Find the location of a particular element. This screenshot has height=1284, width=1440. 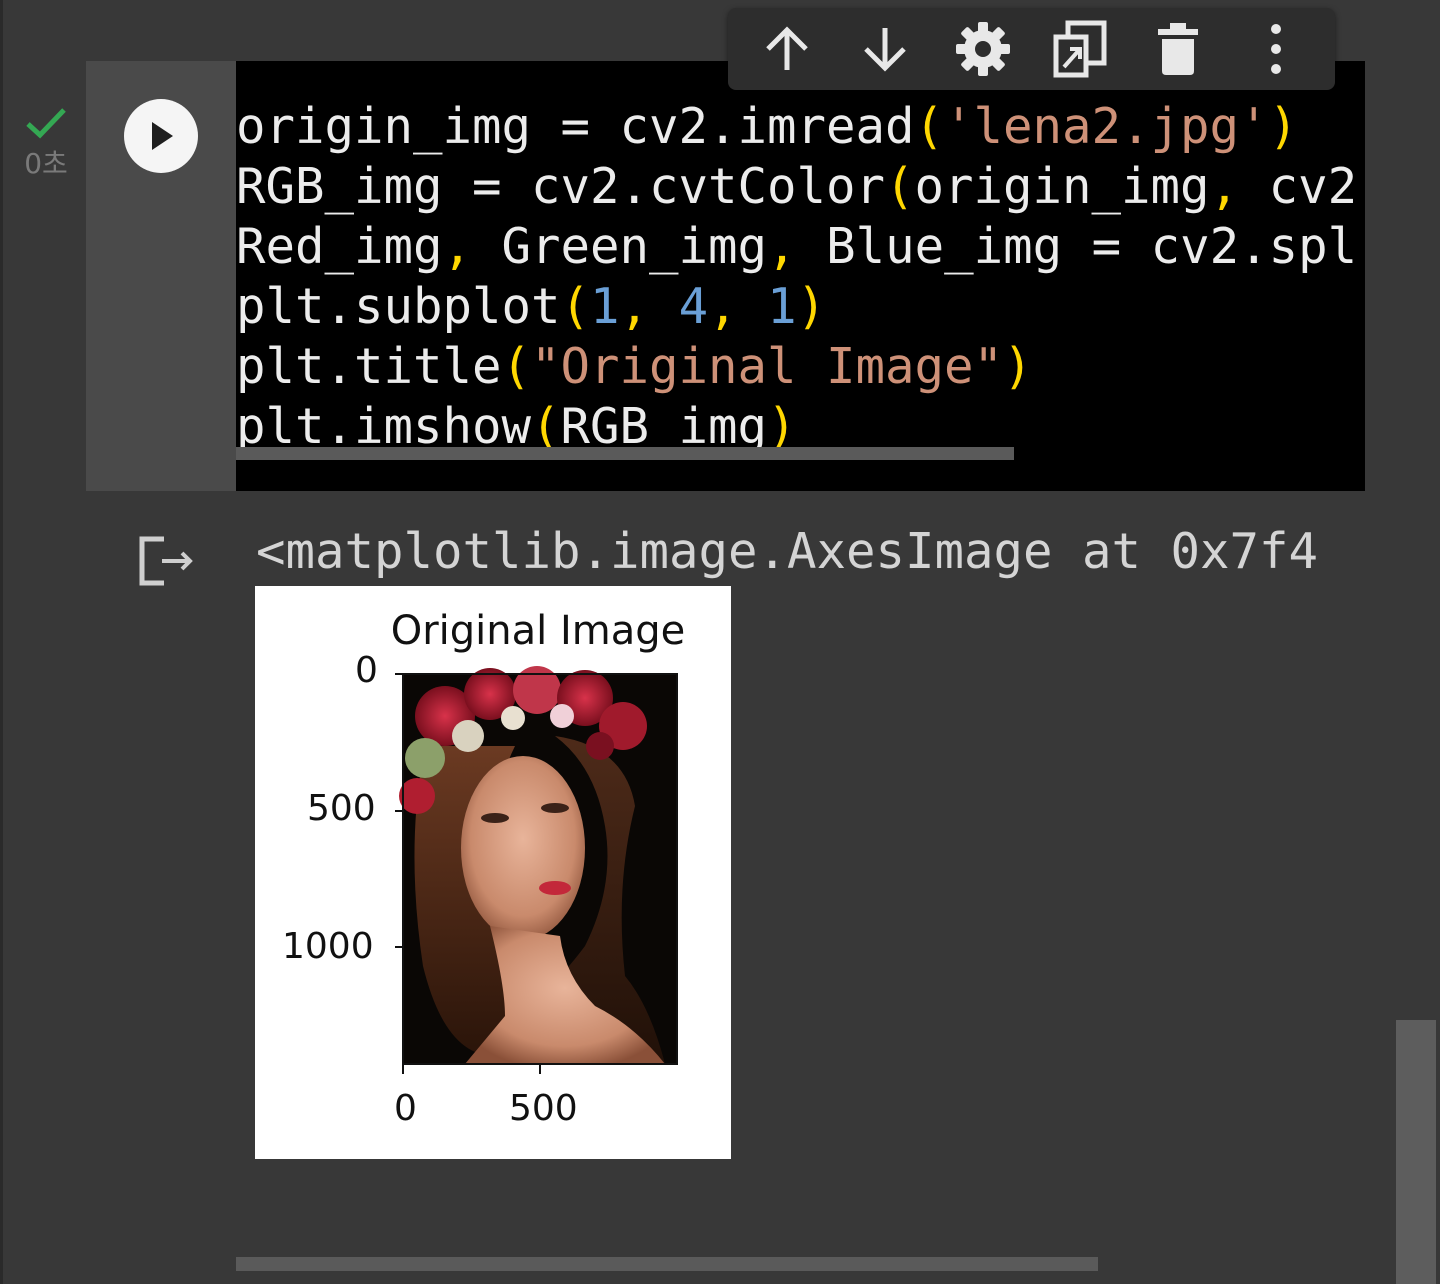

more-options-button is located at coordinates (1276, 49).